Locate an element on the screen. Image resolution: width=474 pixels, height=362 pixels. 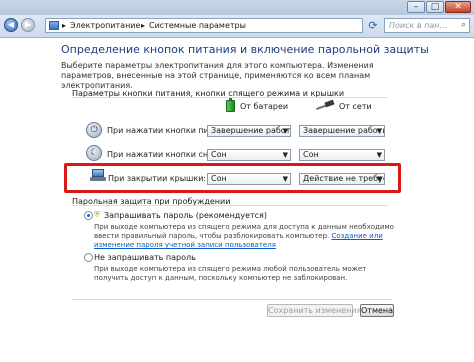
magnifier-icon: ⌕ is located at coordinates (463, 25).